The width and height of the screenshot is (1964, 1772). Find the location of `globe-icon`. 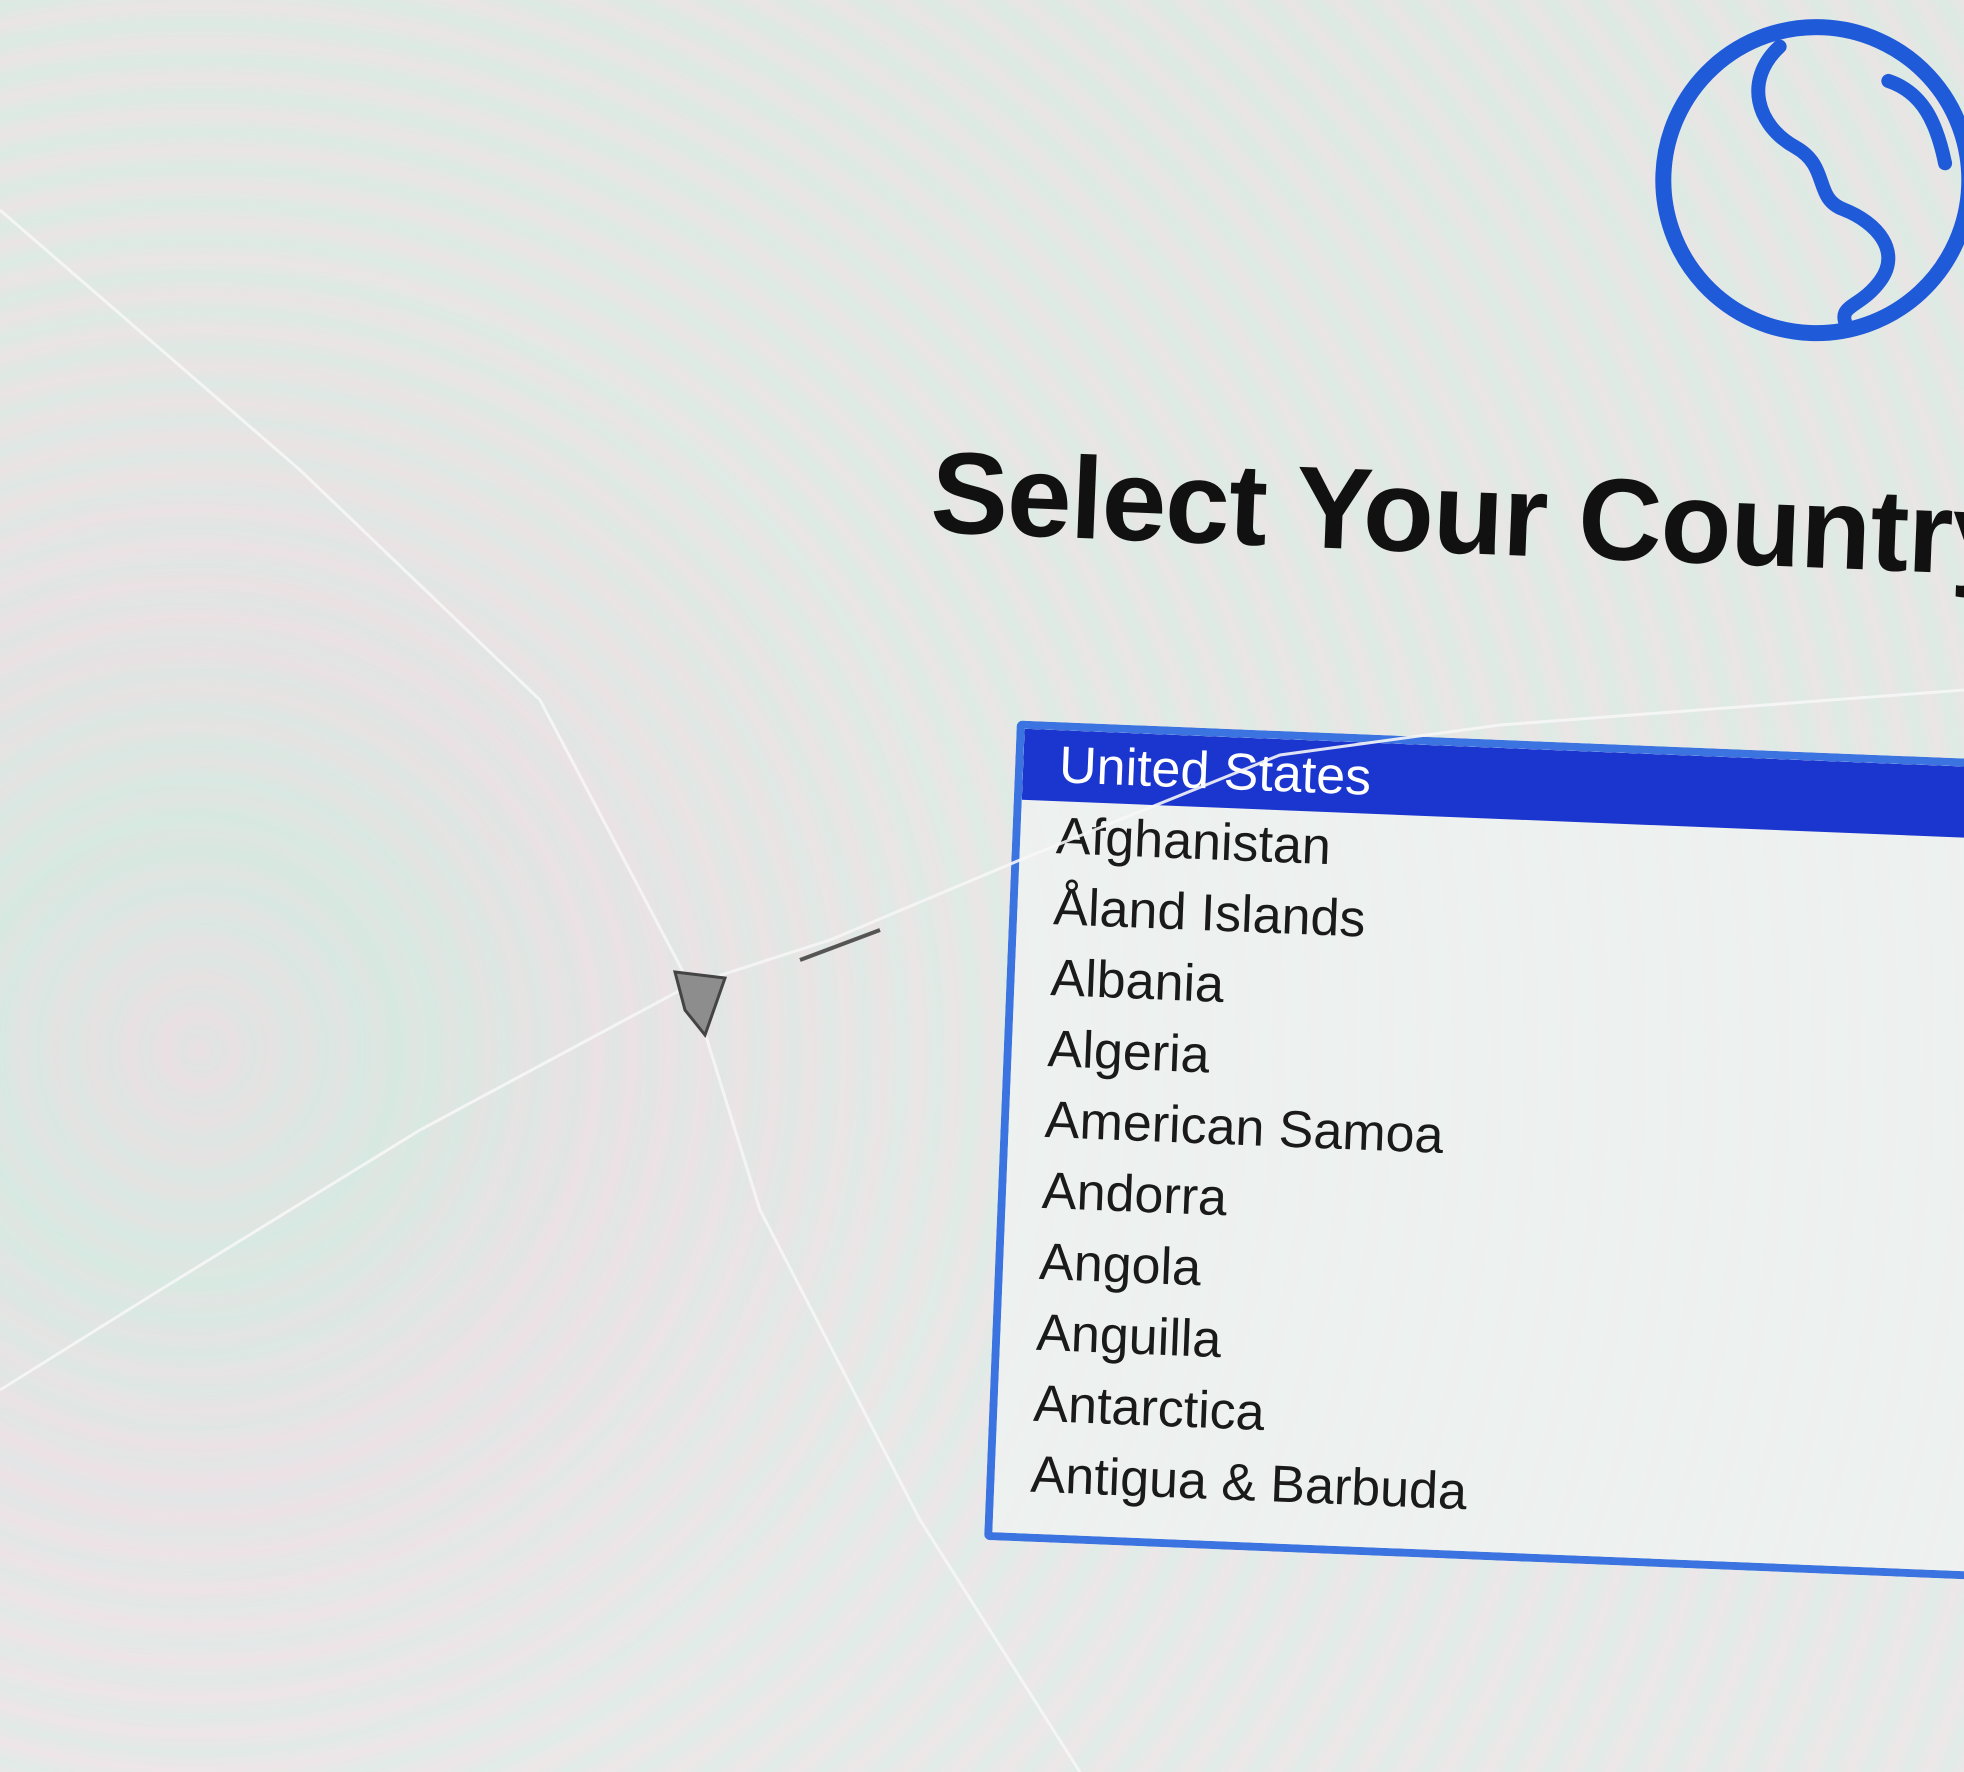

globe-icon is located at coordinates (1801, 180).